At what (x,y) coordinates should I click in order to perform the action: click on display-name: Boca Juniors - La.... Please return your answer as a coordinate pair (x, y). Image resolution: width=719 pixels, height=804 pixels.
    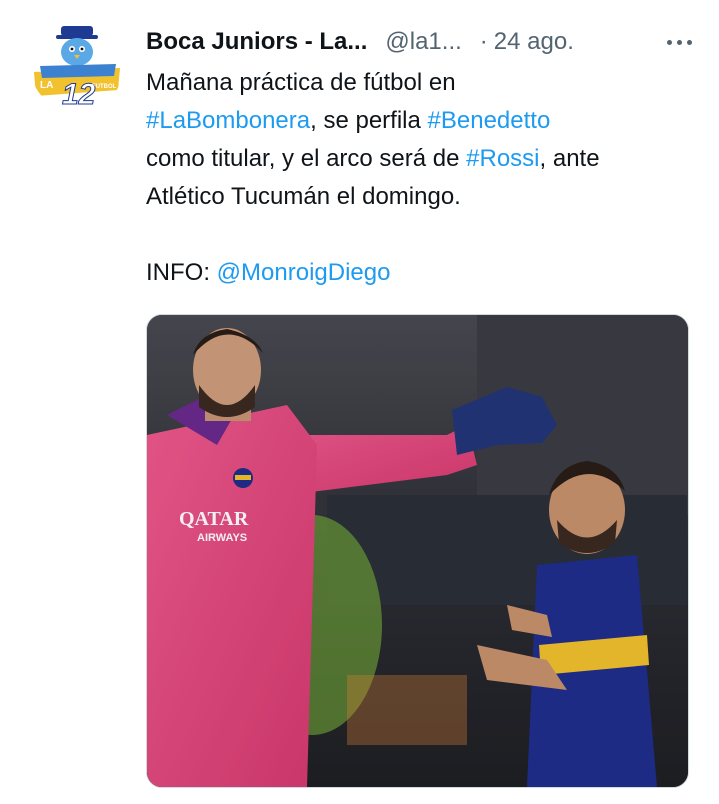
    Looking at the image, I should click on (256, 42).